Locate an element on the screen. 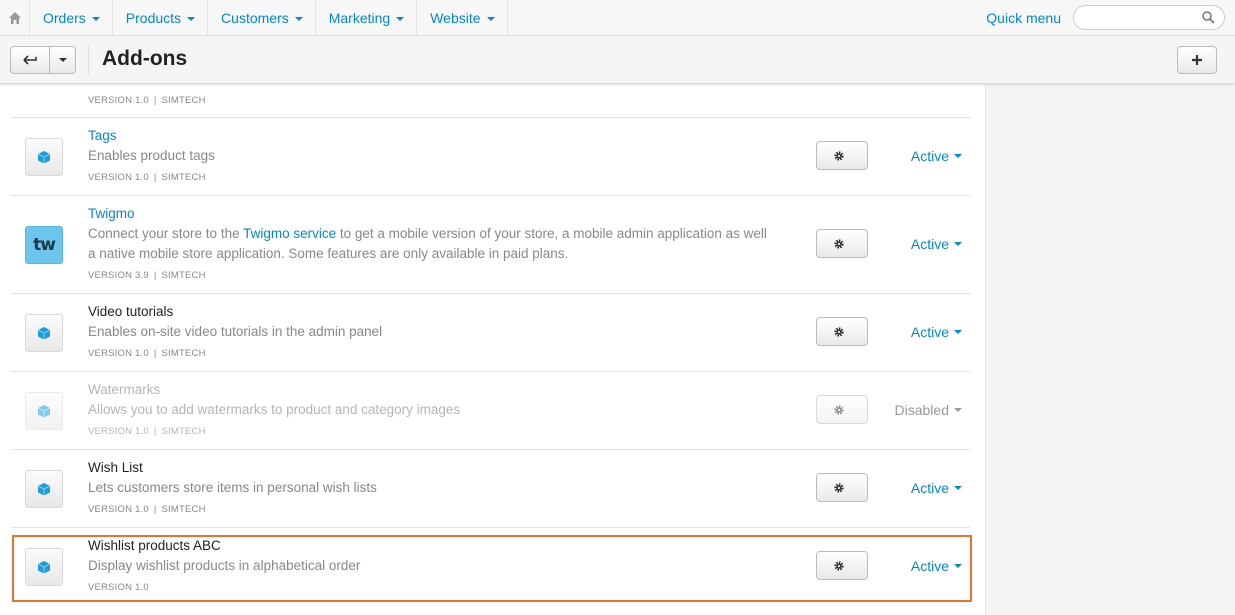 This screenshot has height=615, width=1235. add-addon-button is located at coordinates (1197, 60).